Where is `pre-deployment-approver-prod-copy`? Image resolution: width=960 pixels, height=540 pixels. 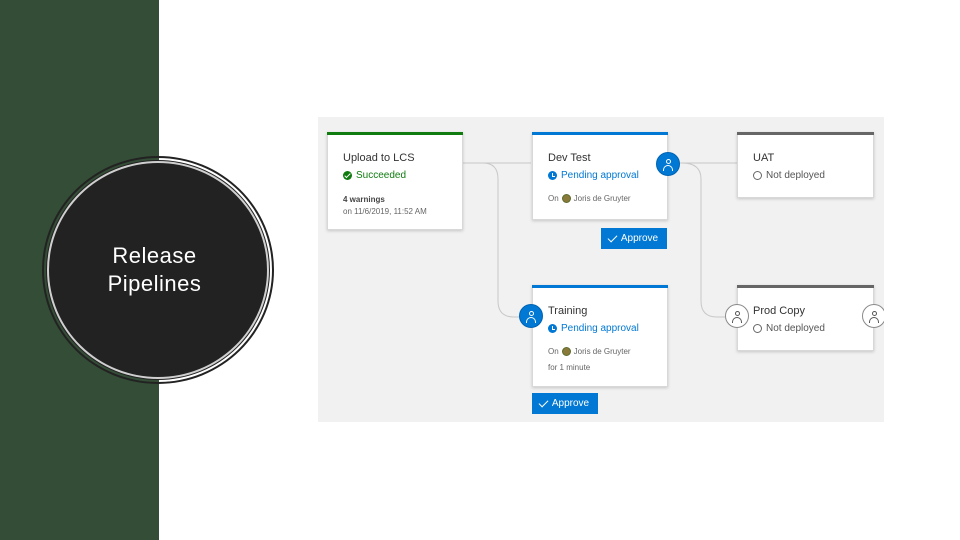 pre-deployment-approver-prod-copy is located at coordinates (737, 316).